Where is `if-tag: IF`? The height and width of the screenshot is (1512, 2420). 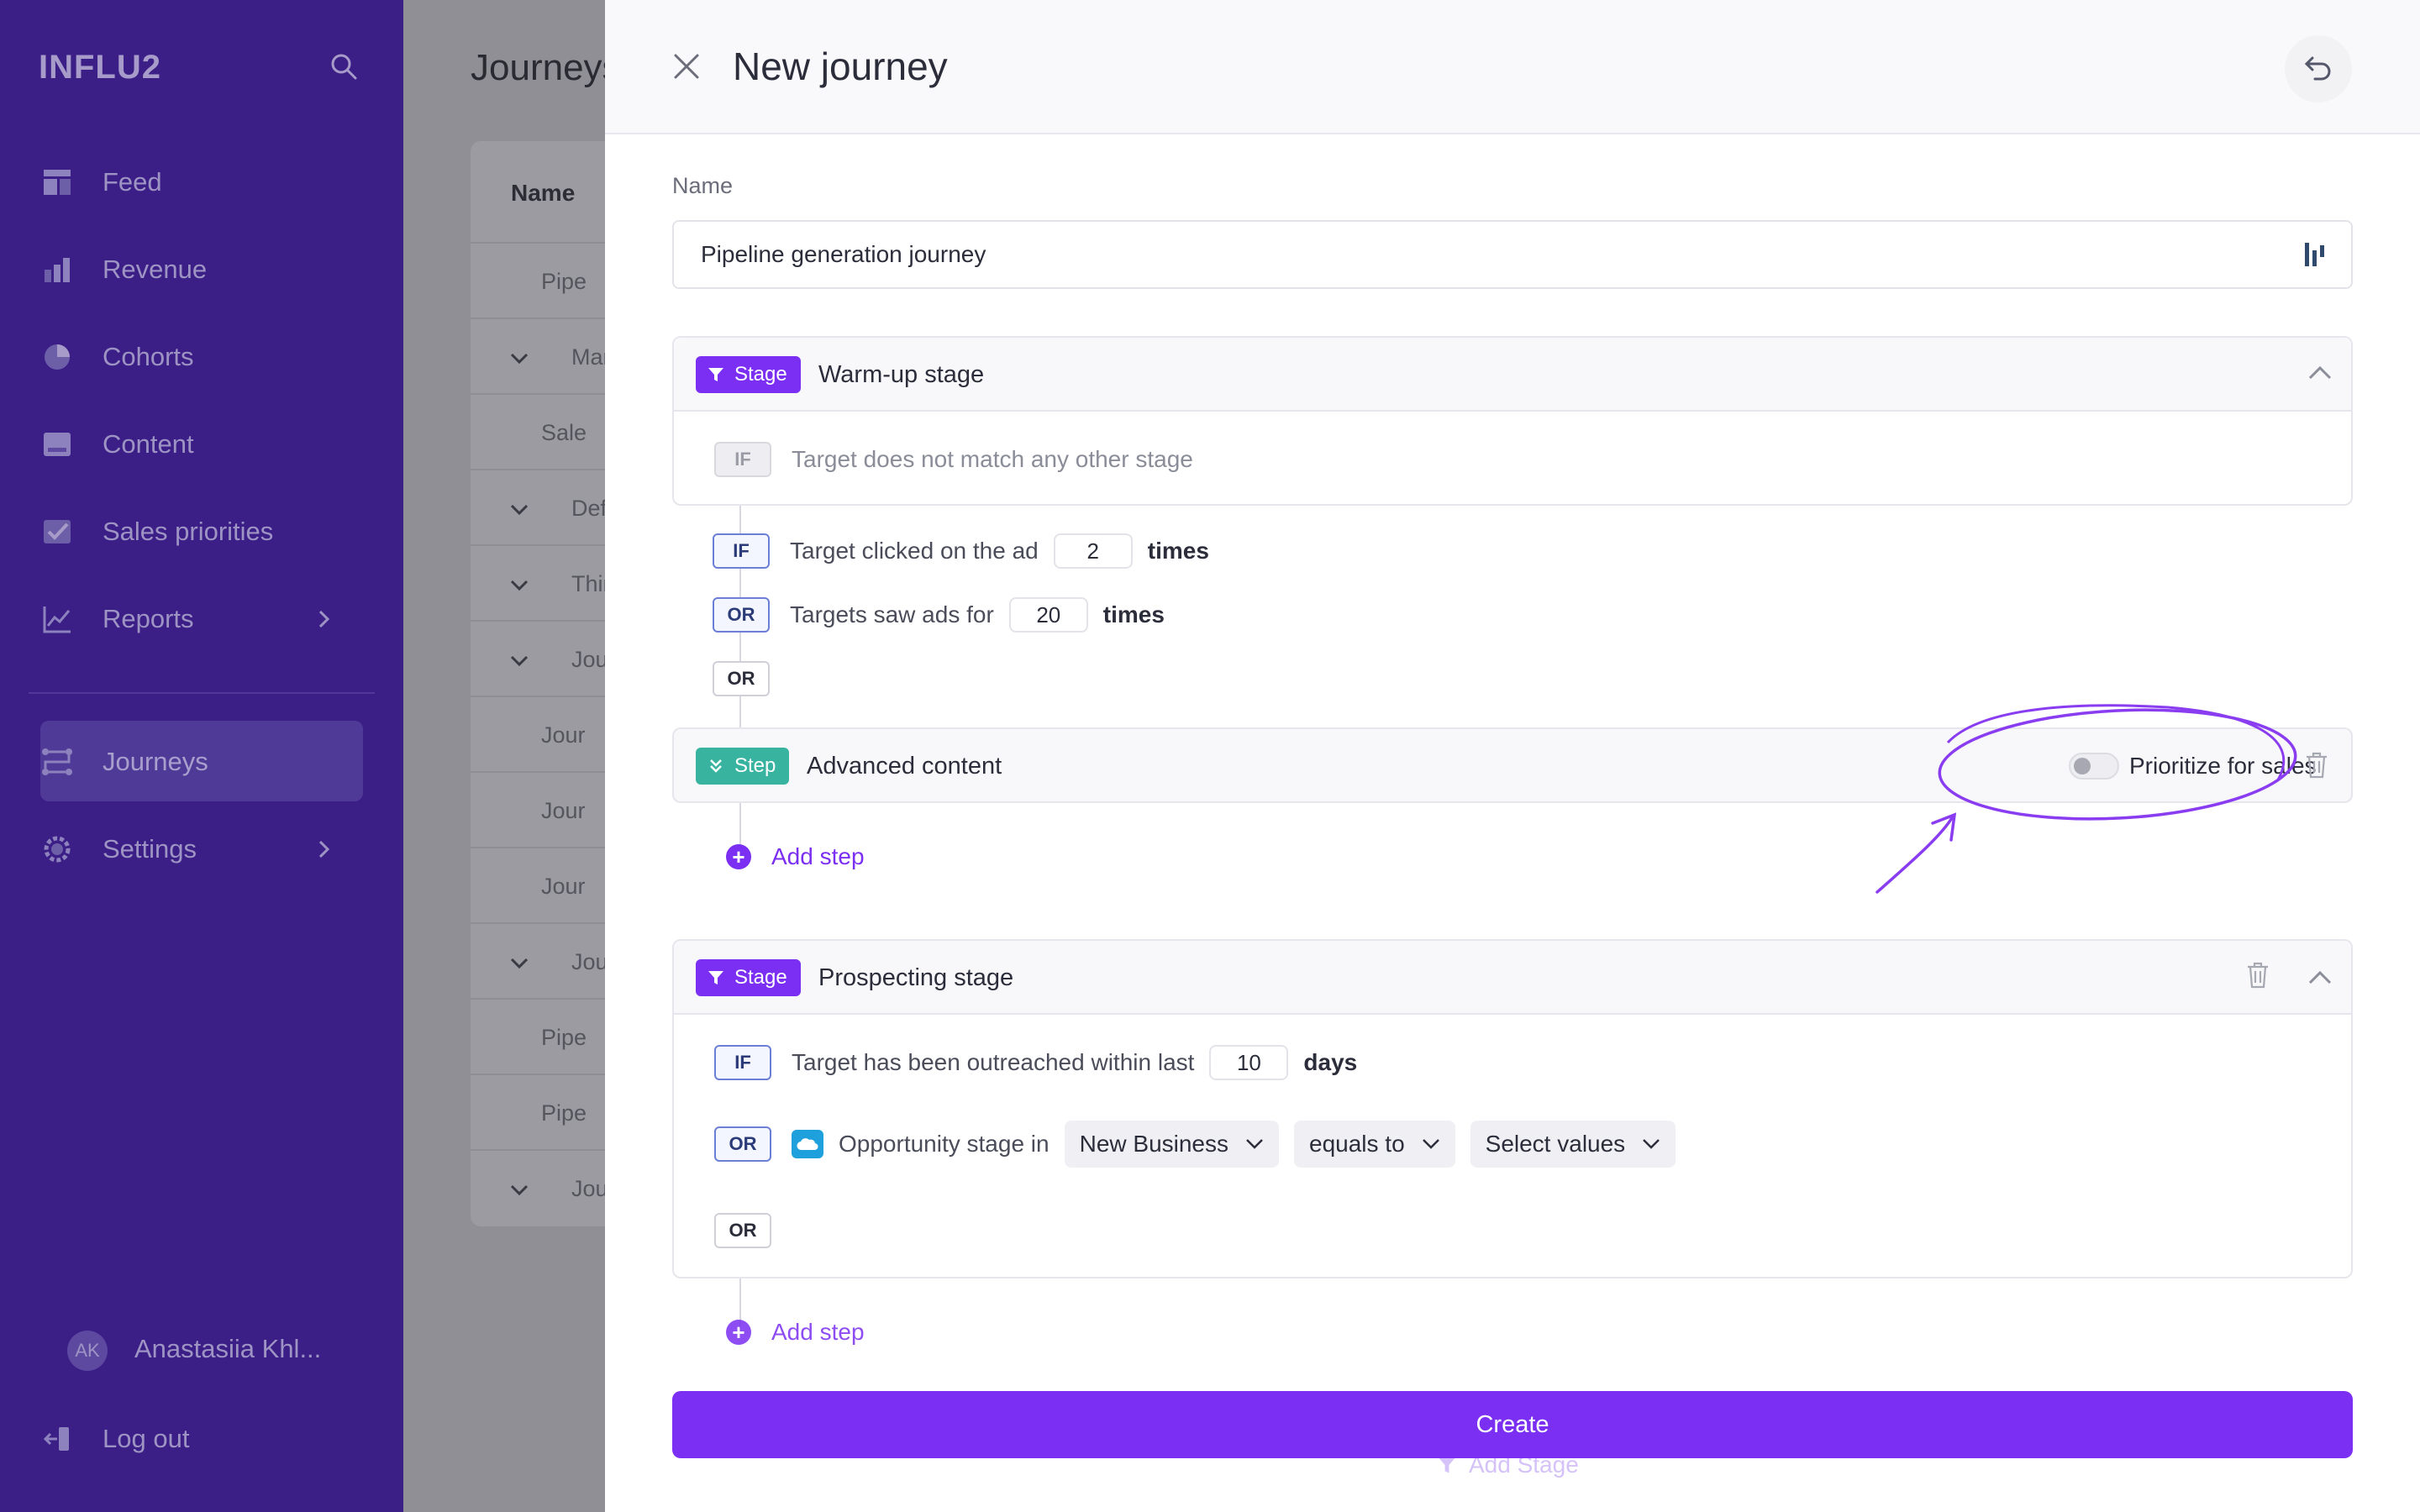
if-tag: IF is located at coordinates (742, 1062).